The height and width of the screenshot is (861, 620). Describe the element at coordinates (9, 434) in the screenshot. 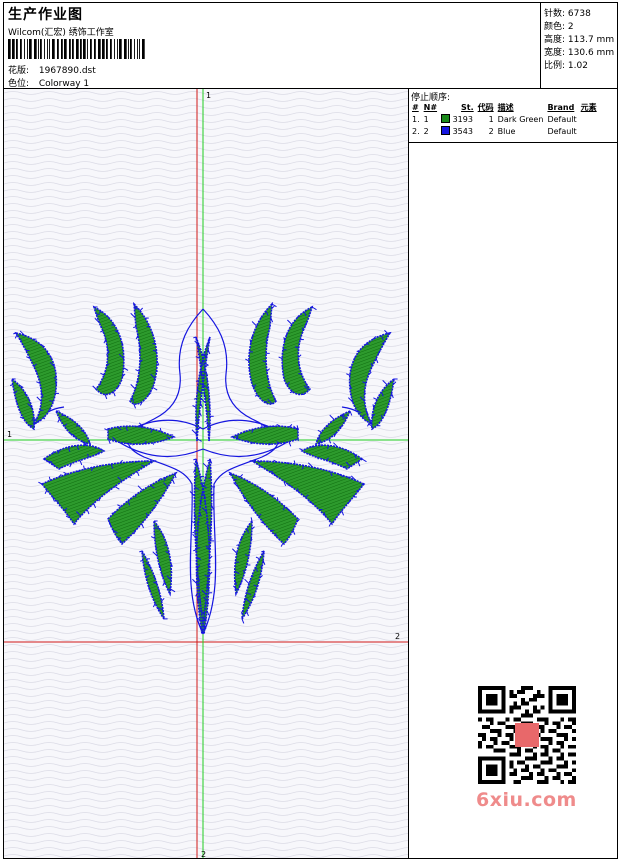

I see `axis-label-horizontal-left: 1` at that location.